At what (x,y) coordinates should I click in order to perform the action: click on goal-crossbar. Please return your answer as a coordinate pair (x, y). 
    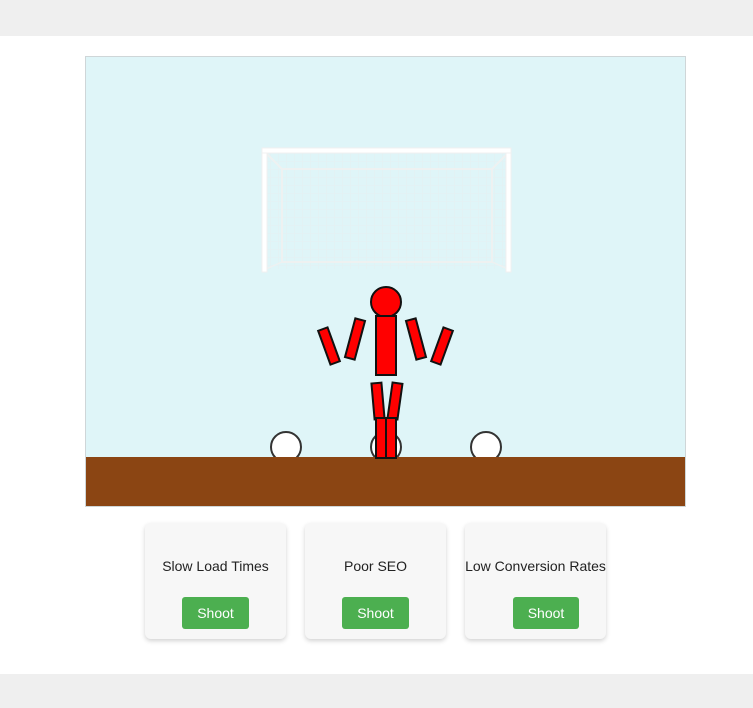
    Looking at the image, I should click on (386, 150).